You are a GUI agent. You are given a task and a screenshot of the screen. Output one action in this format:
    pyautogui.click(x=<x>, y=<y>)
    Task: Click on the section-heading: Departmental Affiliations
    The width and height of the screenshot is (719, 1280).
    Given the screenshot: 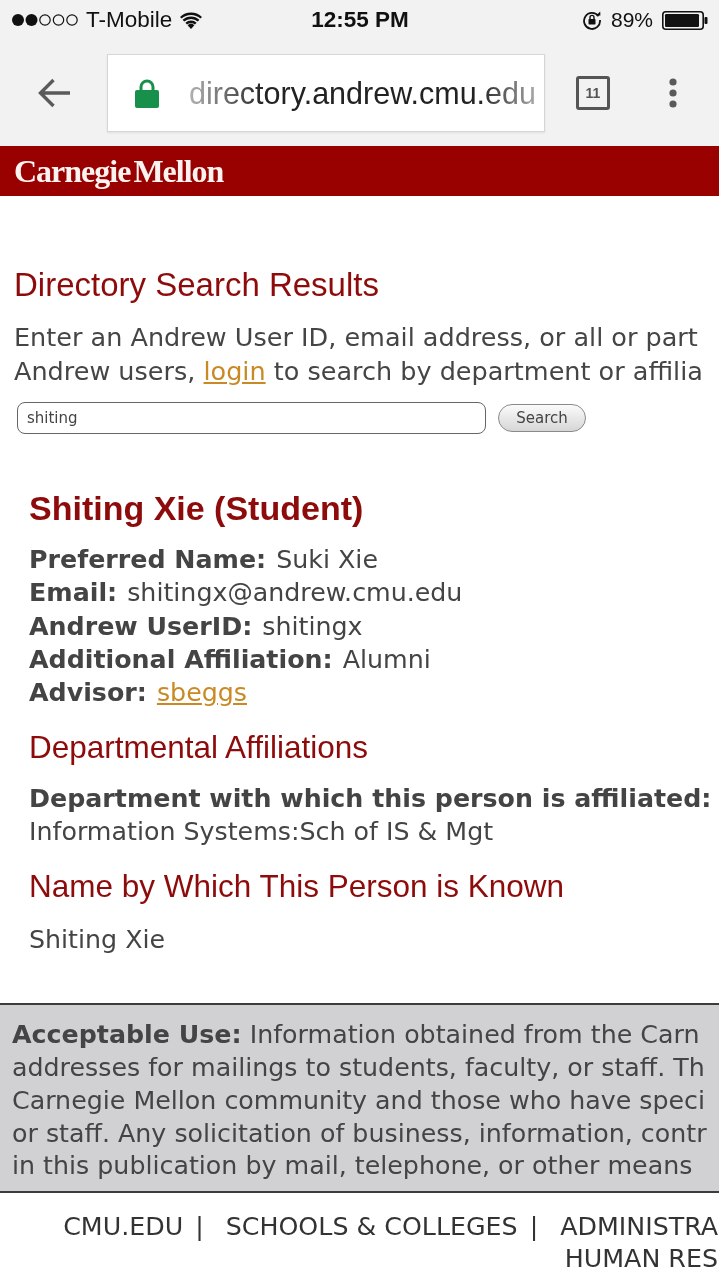 What is the action you would take?
    pyautogui.click(x=199, y=747)
    